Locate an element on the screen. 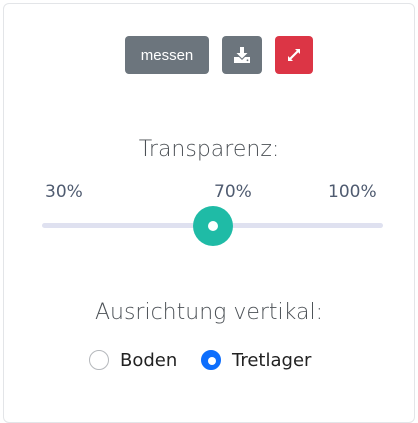  radio-option-tretlager: Tretlager is located at coordinates (256, 360).